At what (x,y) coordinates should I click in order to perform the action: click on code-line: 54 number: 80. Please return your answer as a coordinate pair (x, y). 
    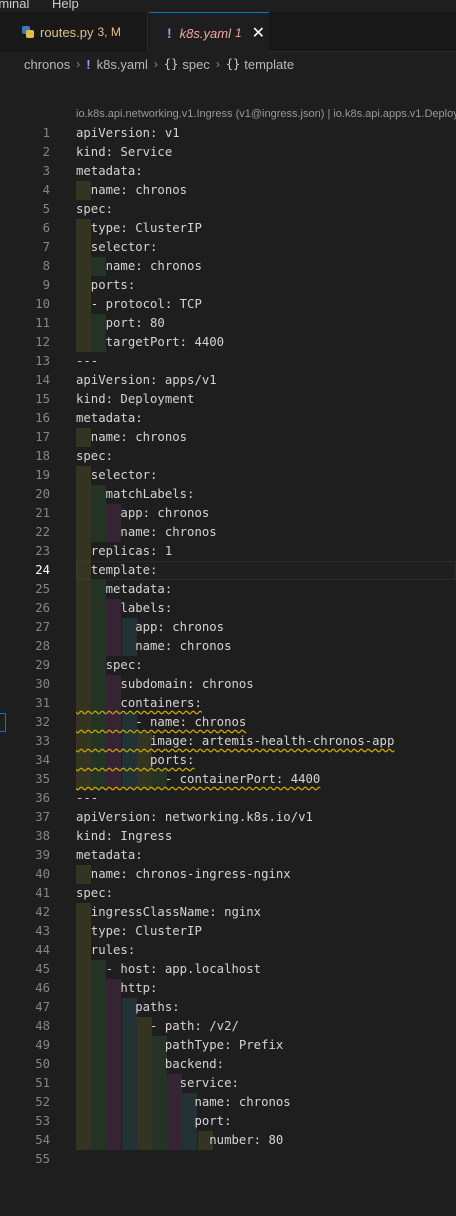
    Looking at the image, I should click on (228, 1140).